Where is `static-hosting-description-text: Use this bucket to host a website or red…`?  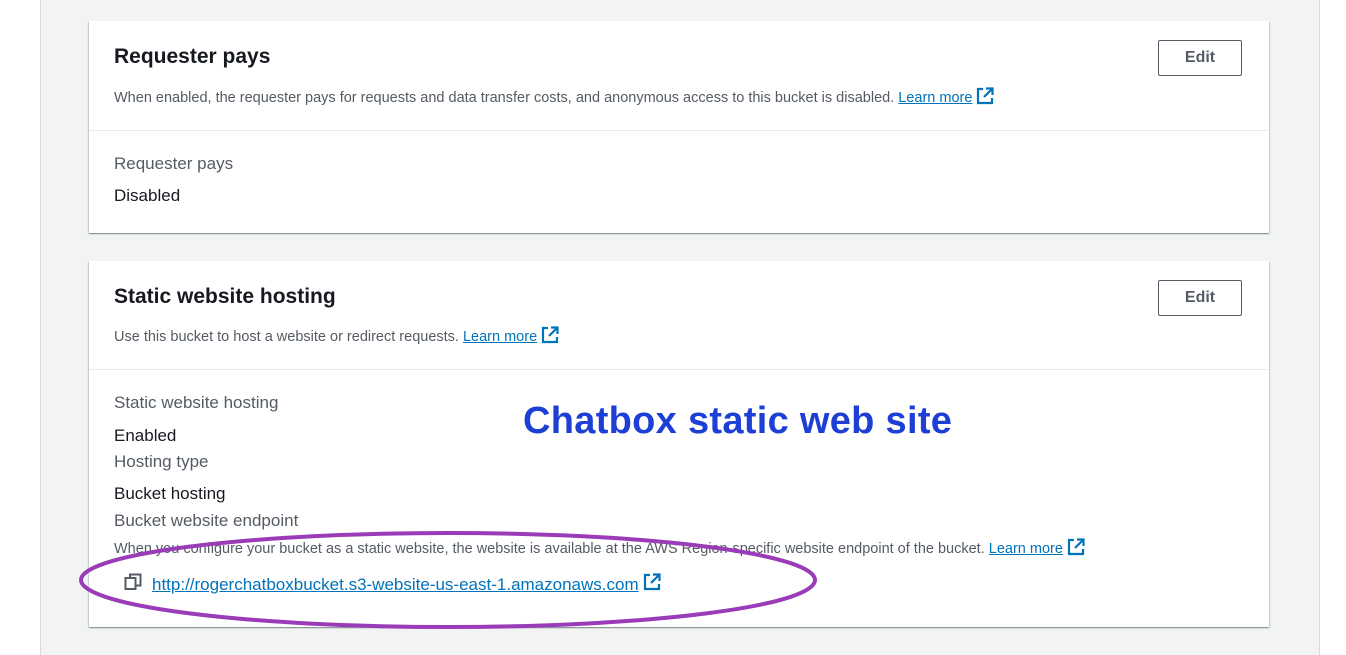
static-hosting-description-text: Use this bucket to host a website or red… is located at coordinates (286, 337).